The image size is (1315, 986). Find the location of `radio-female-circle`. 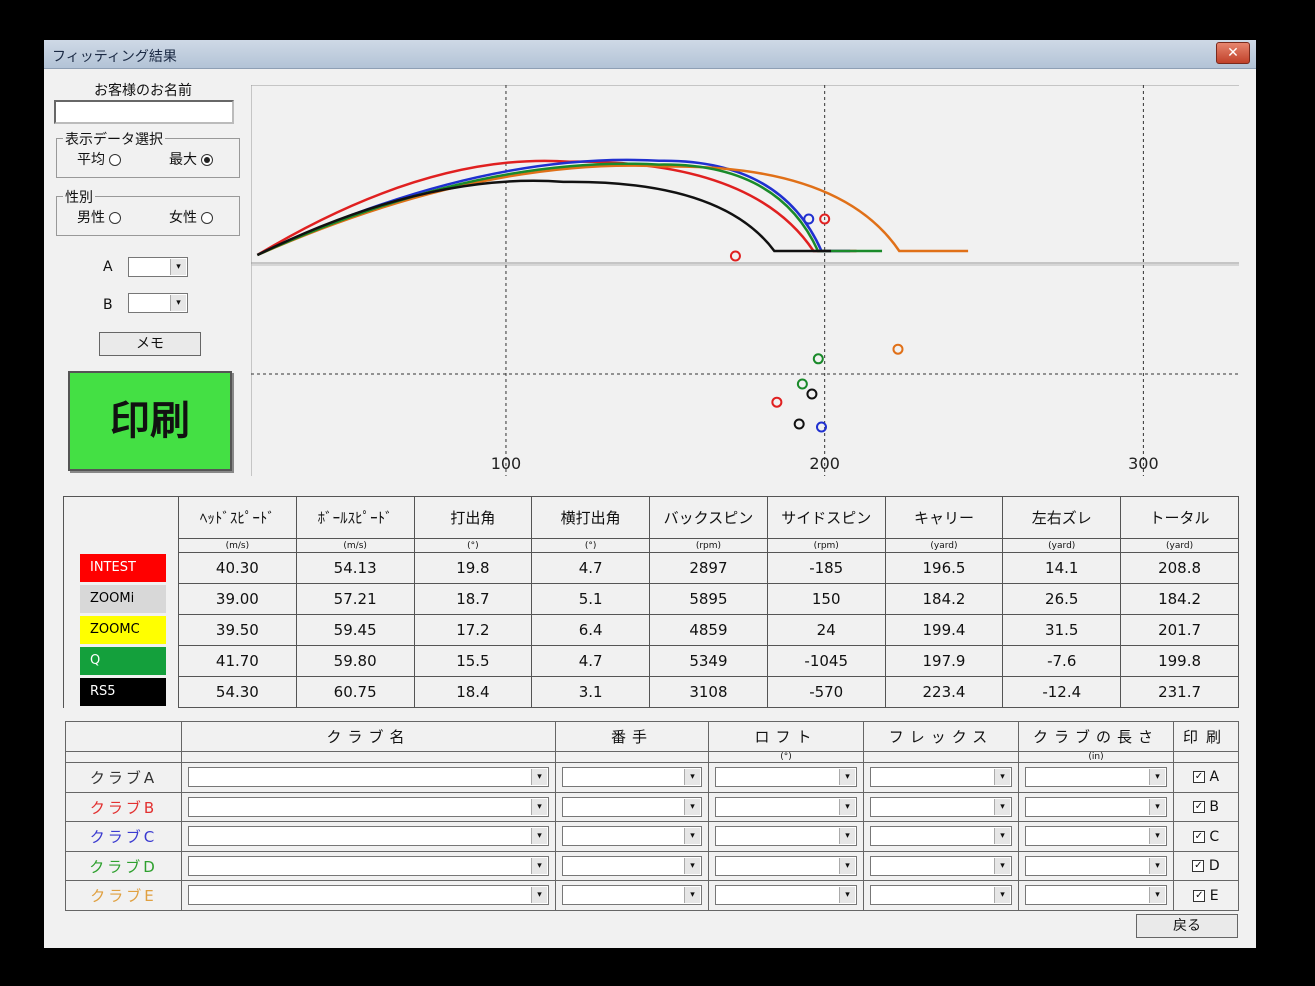

radio-female-circle is located at coordinates (207, 218).